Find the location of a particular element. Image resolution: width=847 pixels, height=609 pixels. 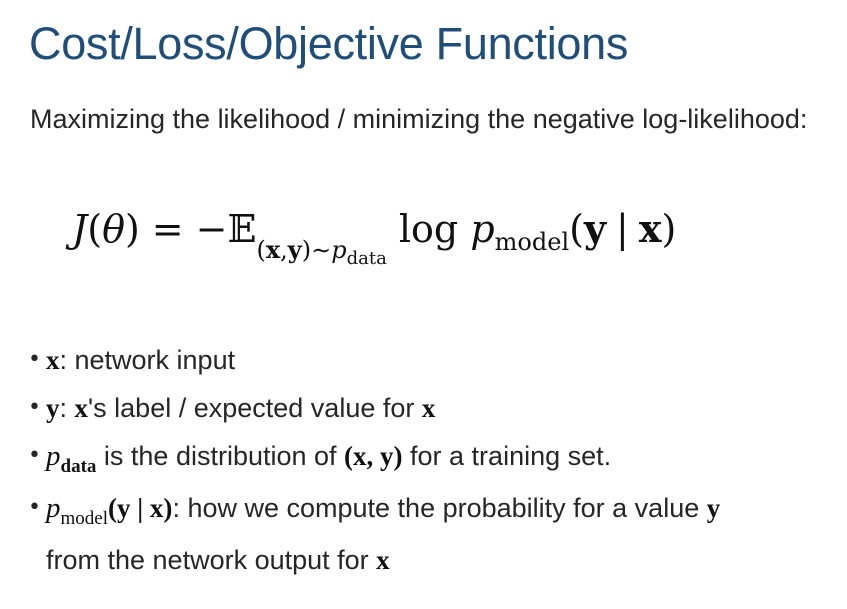

bullet-item-x: • x: network input is located at coordinates (428, 360).